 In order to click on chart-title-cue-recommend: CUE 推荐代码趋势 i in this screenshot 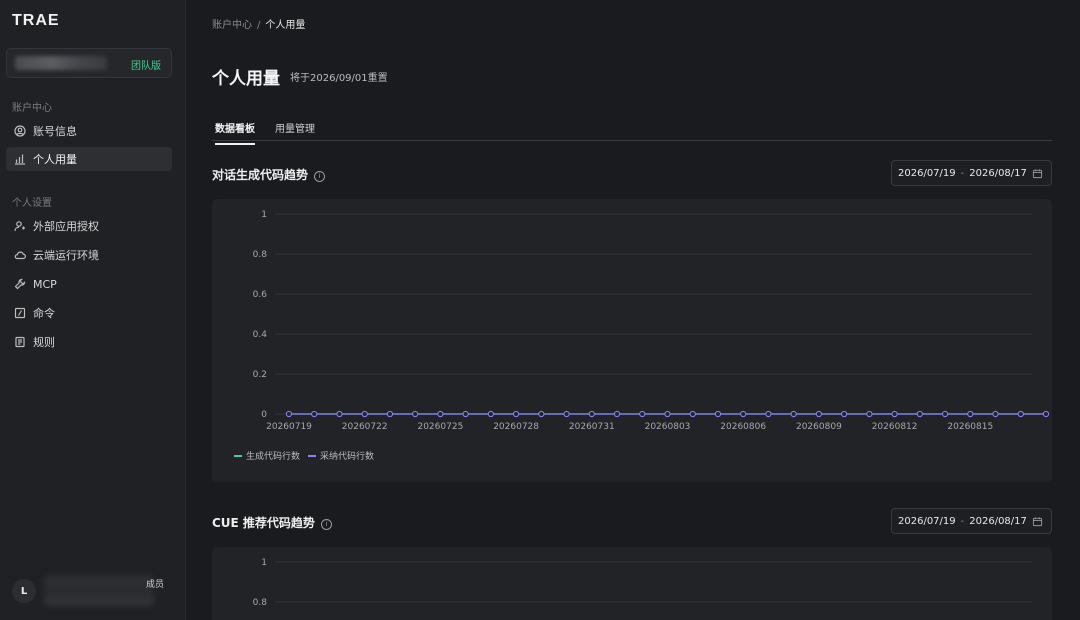, I will do `click(272, 522)`.